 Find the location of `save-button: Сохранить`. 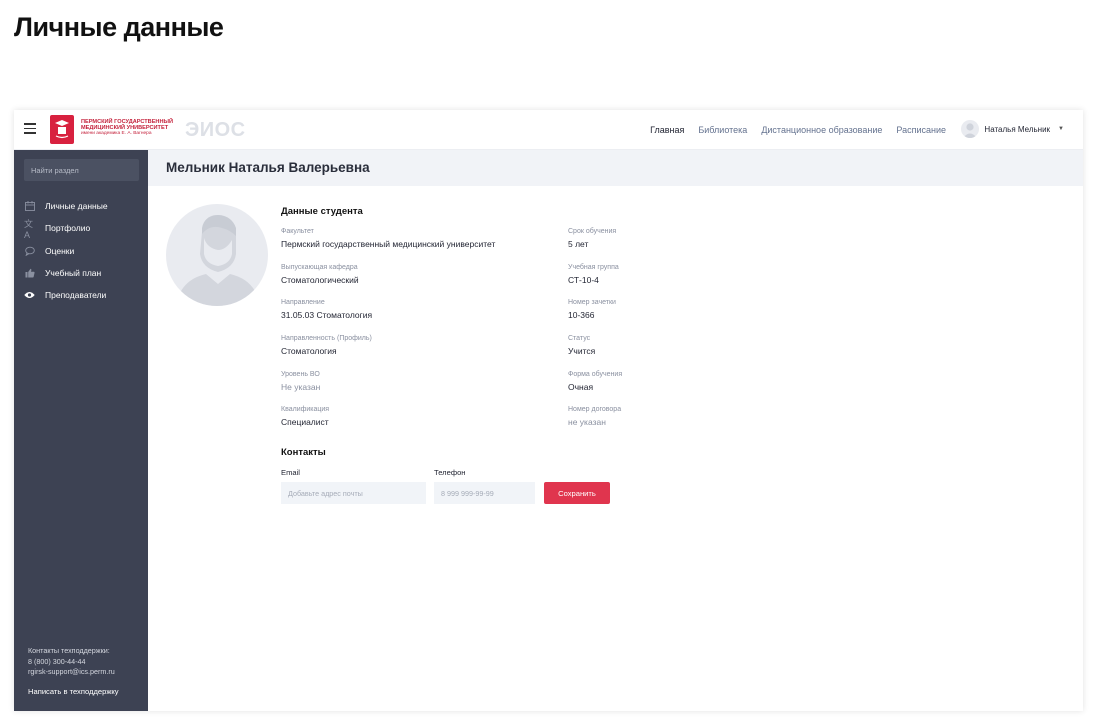

save-button: Сохранить is located at coordinates (577, 493).